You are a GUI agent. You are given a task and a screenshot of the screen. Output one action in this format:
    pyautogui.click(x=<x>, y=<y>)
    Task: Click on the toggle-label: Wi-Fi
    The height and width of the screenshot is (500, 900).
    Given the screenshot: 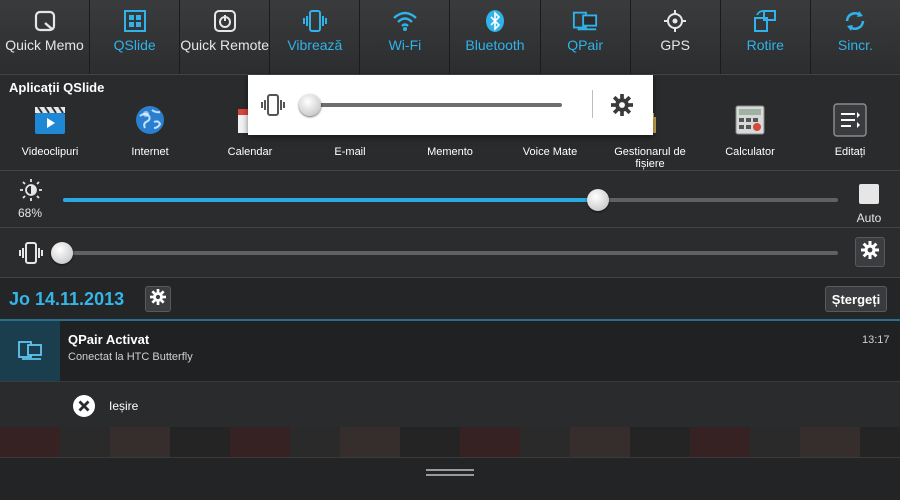 What is the action you would take?
    pyautogui.click(x=405, y=45)
    